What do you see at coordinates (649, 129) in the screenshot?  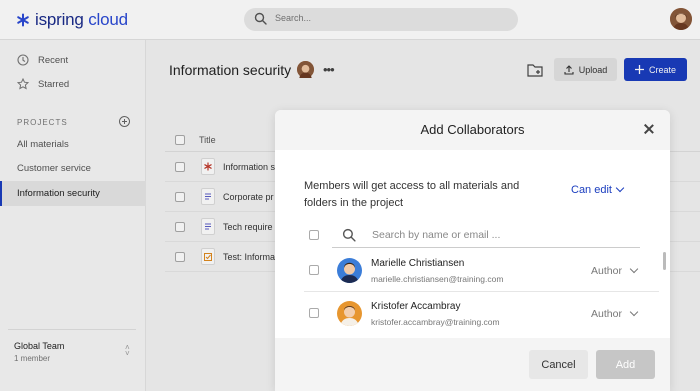 I see `close-icon` at bounding box center [649, 129].